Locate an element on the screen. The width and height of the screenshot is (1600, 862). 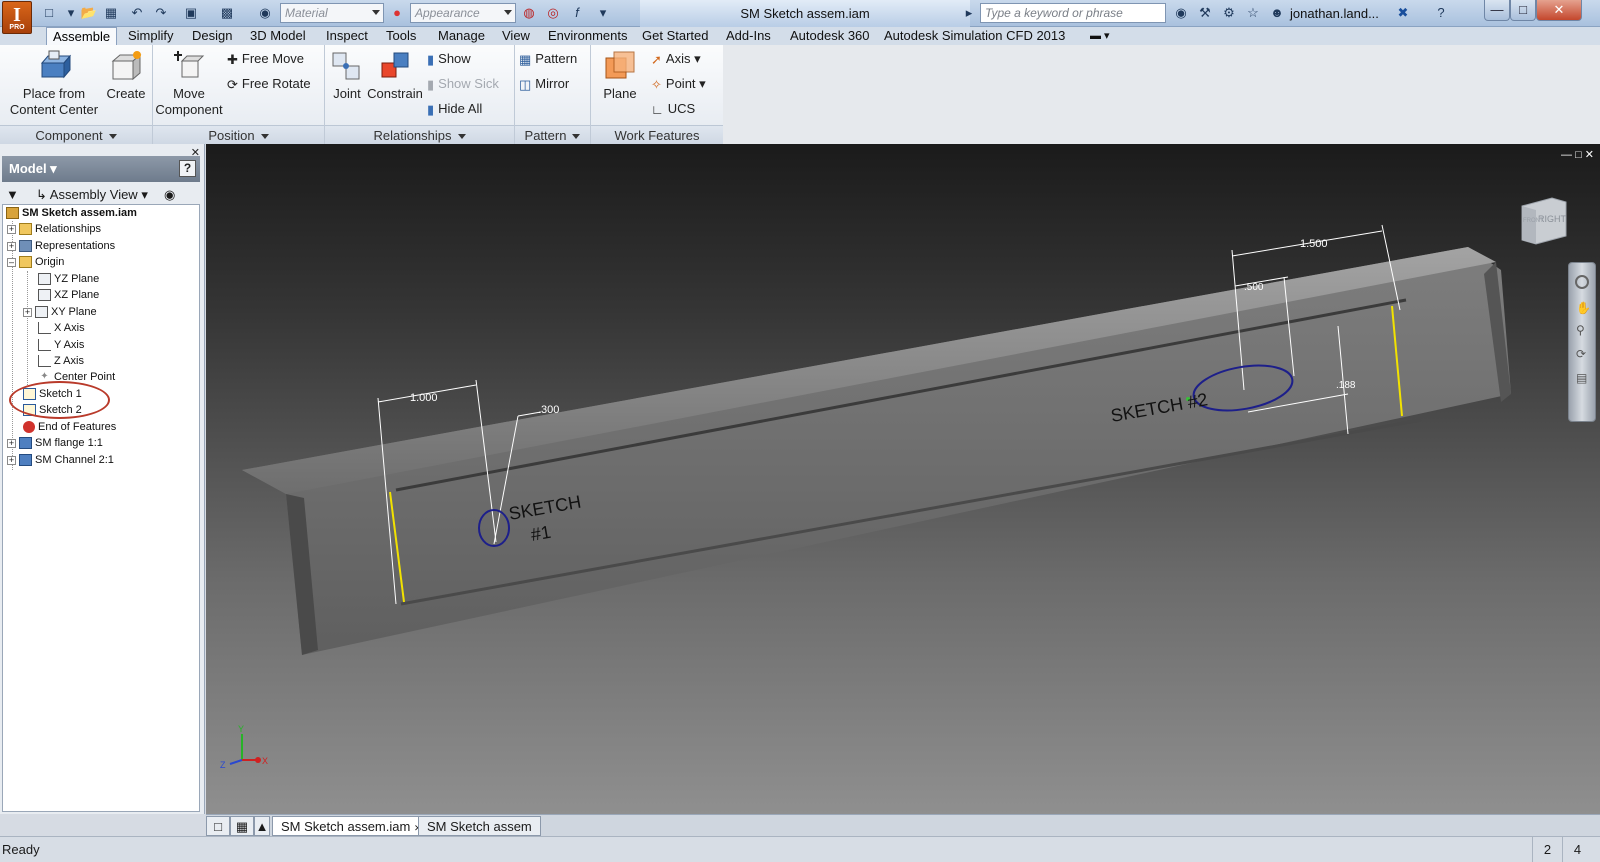
position-panel-title: Position is located at coordinates (238, 134).